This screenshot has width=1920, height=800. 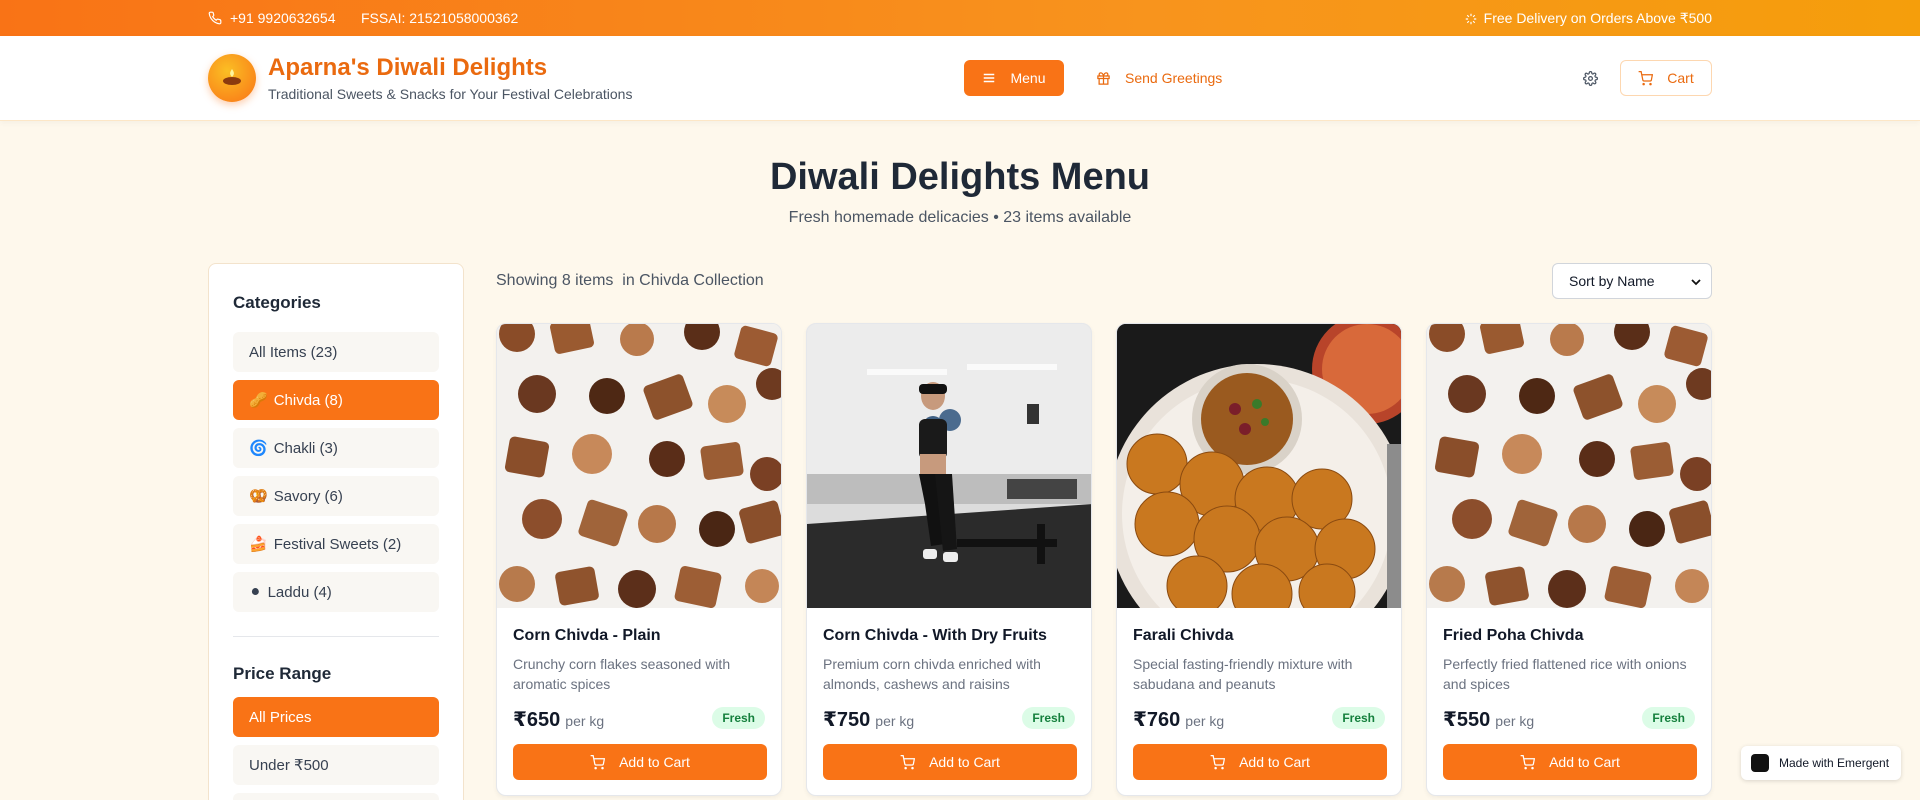 I want to click on product-price: ₹750 per kg, so click(x=868, y=719).